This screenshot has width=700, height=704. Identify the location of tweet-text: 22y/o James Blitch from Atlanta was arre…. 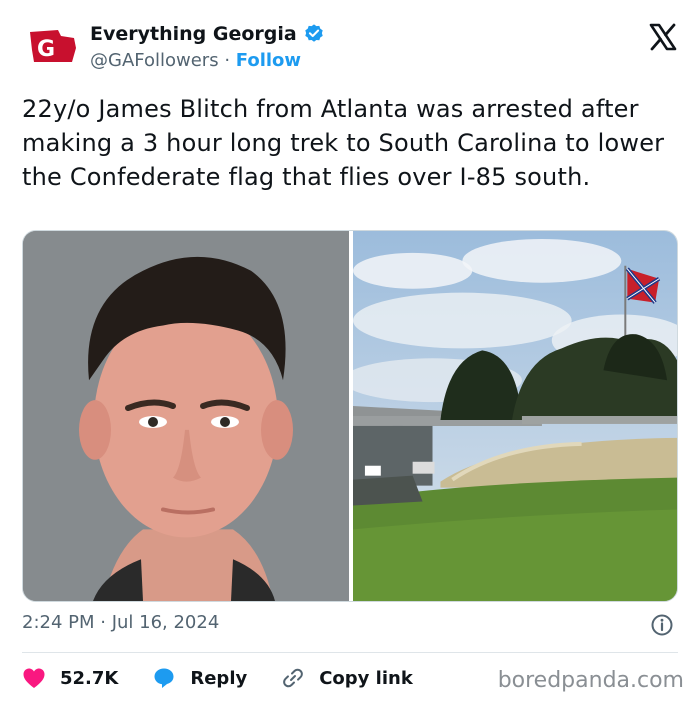
(343, 143).